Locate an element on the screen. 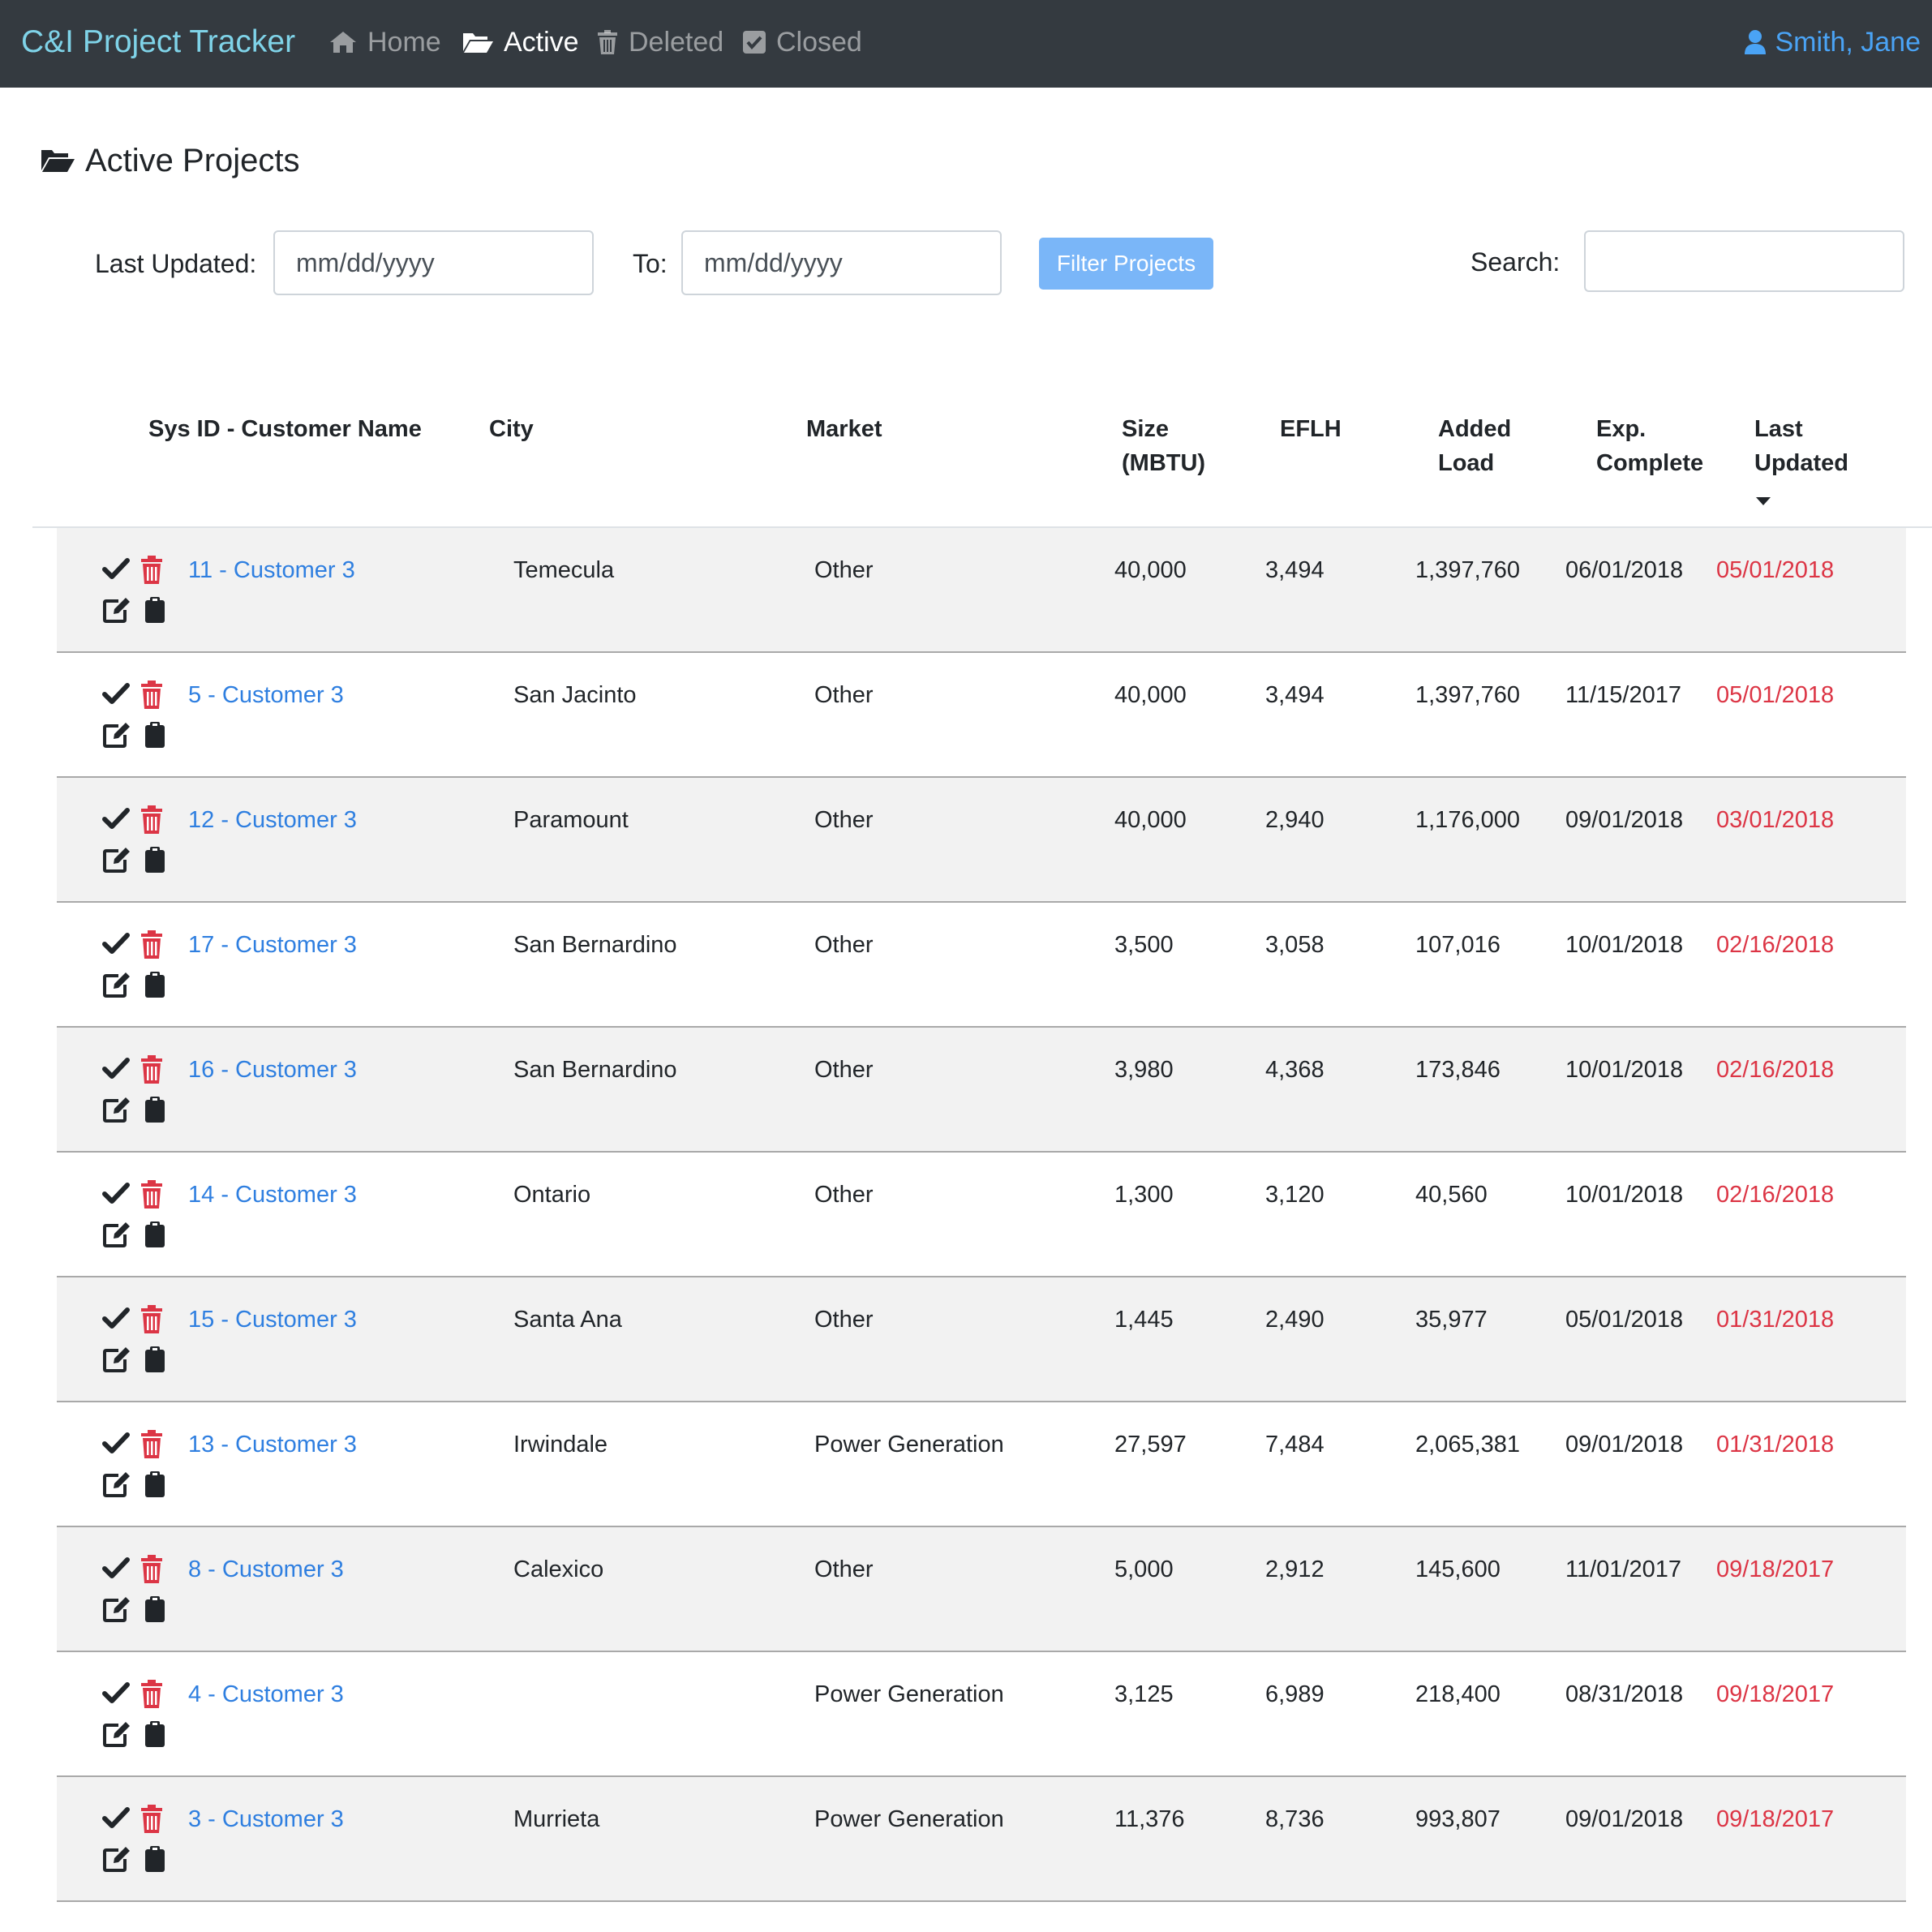 The image size is (1932, 1932). customer-name-link: 14 - Customer 3 is located at coordinates (272, 1195).